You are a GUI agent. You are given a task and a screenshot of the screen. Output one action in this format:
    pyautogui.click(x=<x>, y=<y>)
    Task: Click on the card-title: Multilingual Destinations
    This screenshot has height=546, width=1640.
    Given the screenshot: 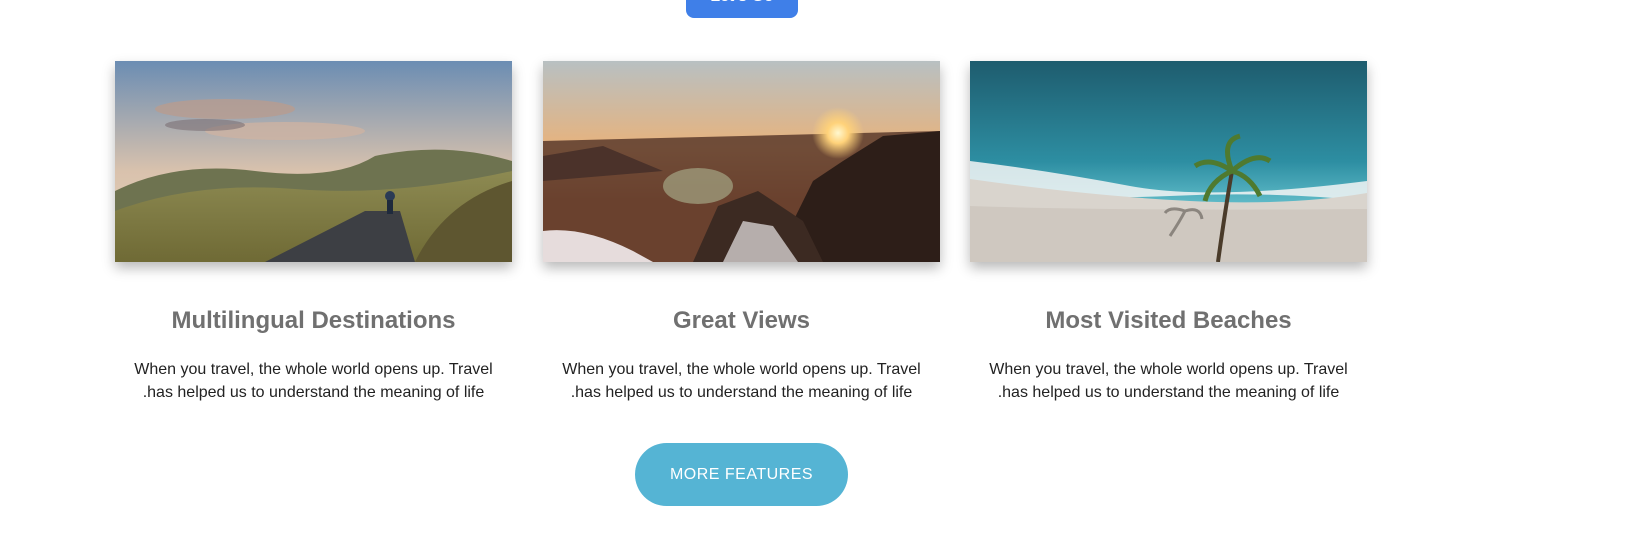 What is the action you would take?
    pyautogui.click(x=313, y=320)
    